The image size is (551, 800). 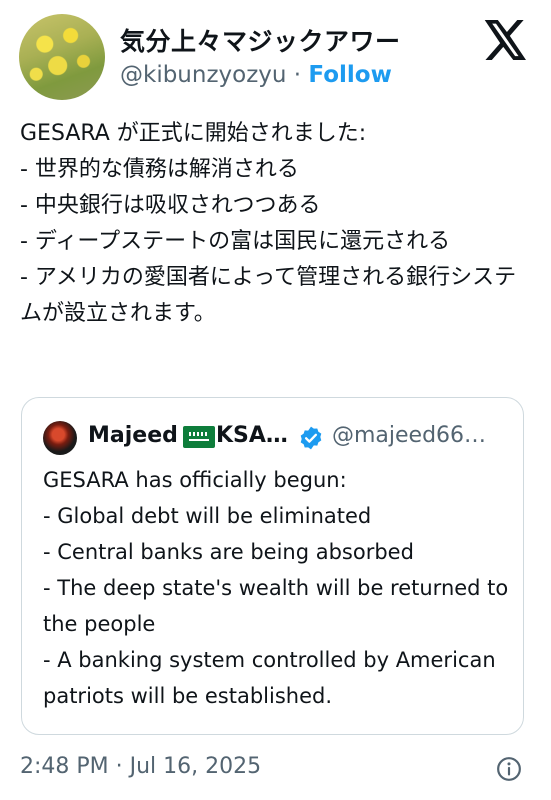 I want to click on quoted-avatar, so click(x=60, y=438).